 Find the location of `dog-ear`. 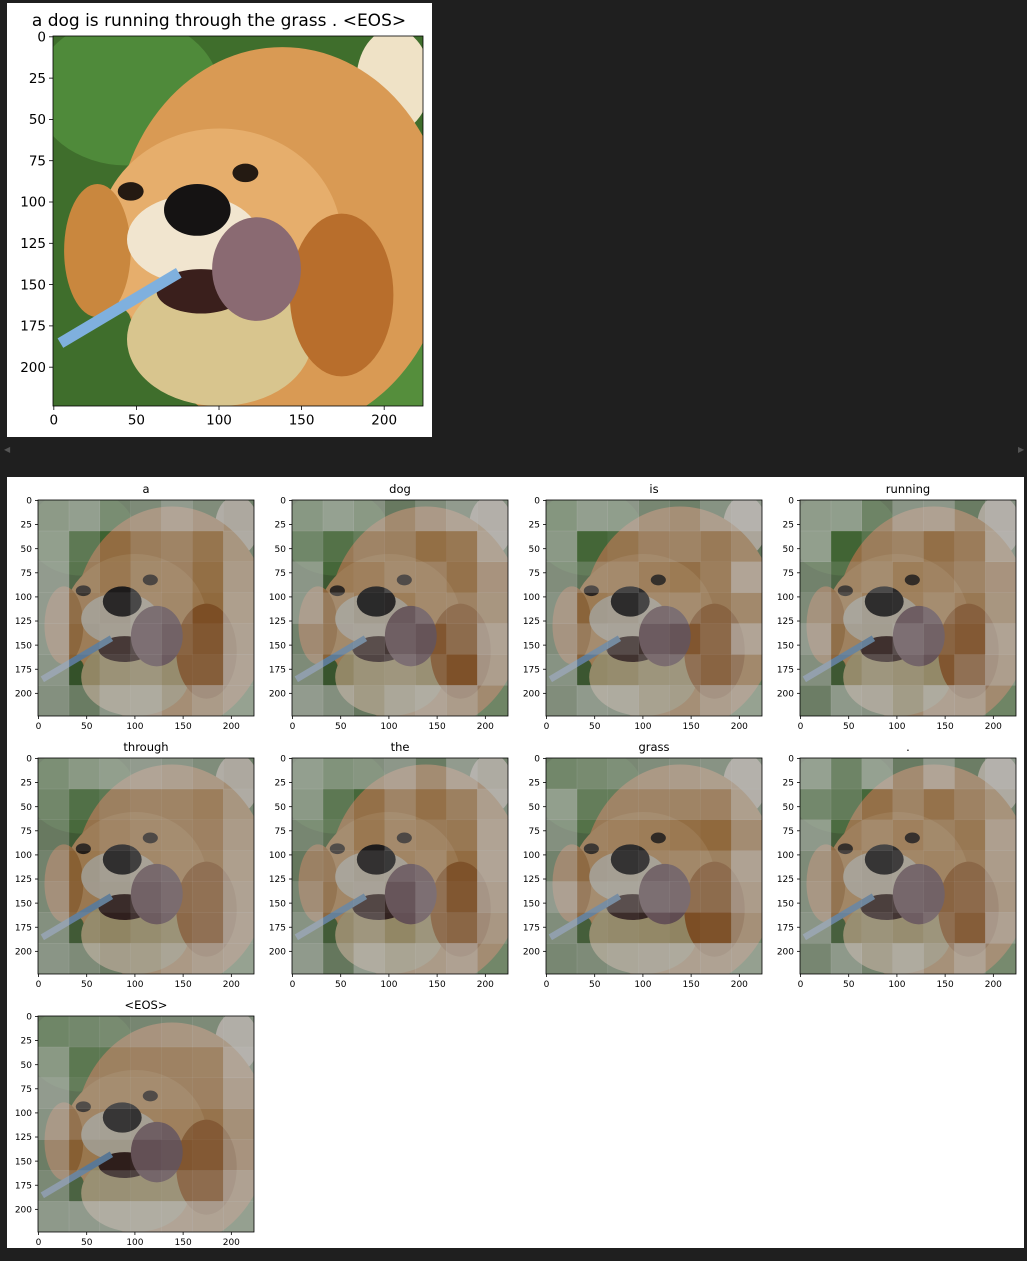

dog-ear is located at coordinates (97, 251).